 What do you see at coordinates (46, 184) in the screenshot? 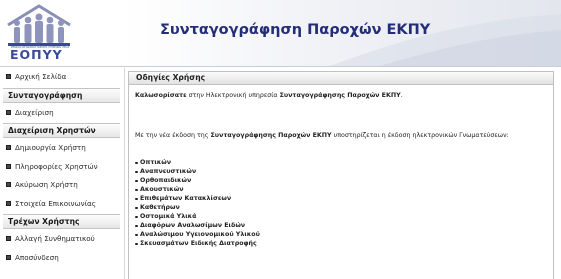
I see `sidebar-item-label: Ακύρωση Χρήστη` at bounding box center [46, 184].